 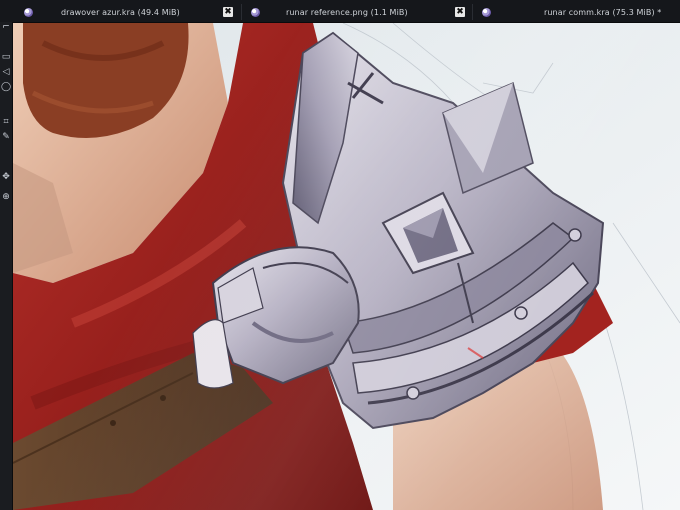 What do you see at coordinates (6, 197) in the screenshot?
I see `zoom-tool-icon: ⊕` at bounding box center [6, 197].